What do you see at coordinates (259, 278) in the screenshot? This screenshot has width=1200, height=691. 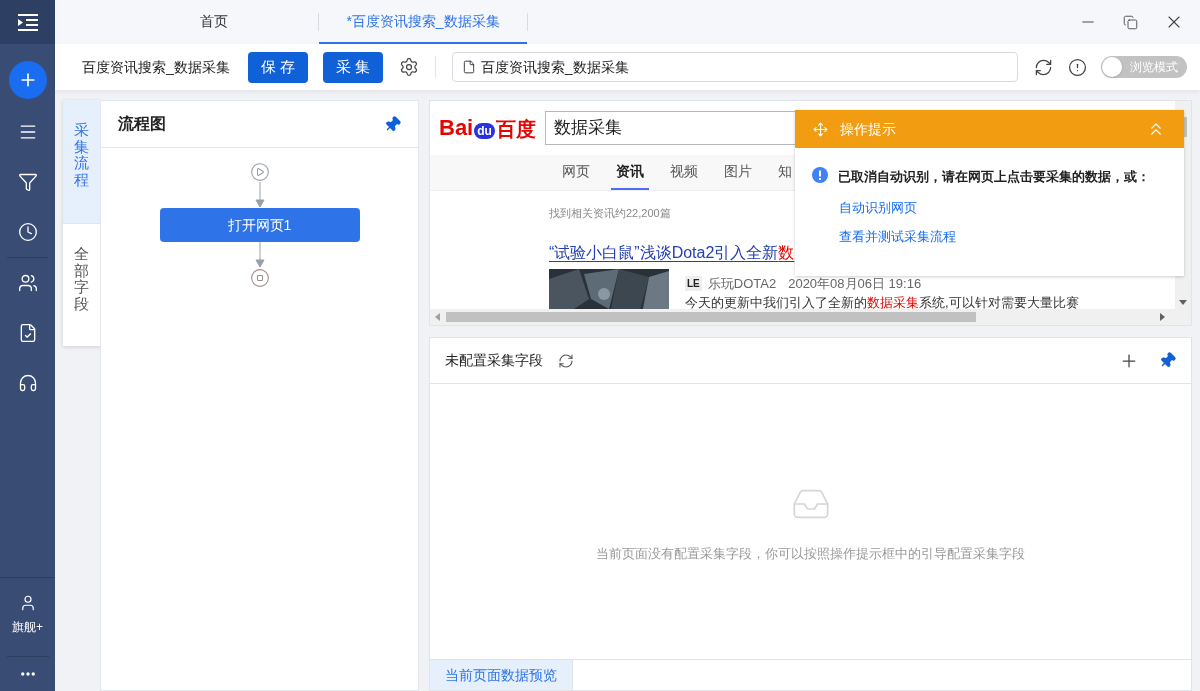 I see `end-node-icon` at bounding box center [259, 278].